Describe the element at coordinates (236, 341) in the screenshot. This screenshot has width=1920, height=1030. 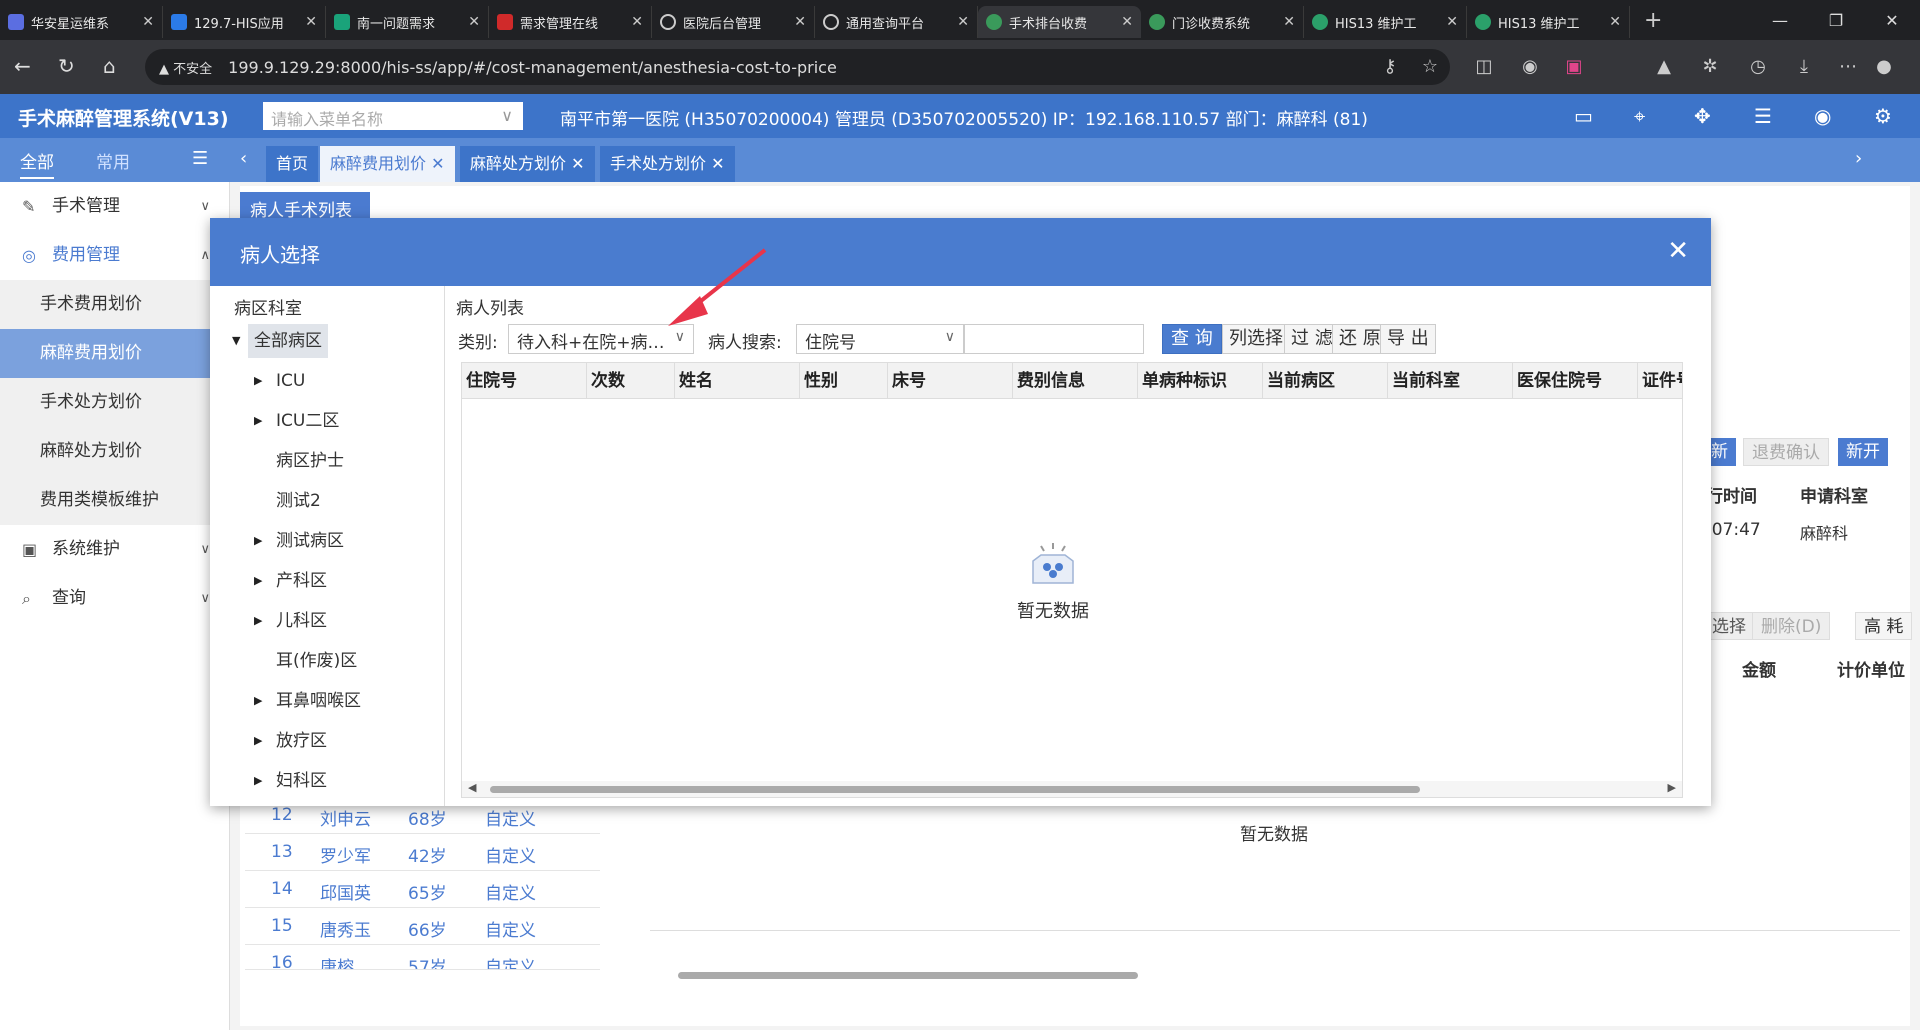
I see `caret-down-icon: ▼` at that location.